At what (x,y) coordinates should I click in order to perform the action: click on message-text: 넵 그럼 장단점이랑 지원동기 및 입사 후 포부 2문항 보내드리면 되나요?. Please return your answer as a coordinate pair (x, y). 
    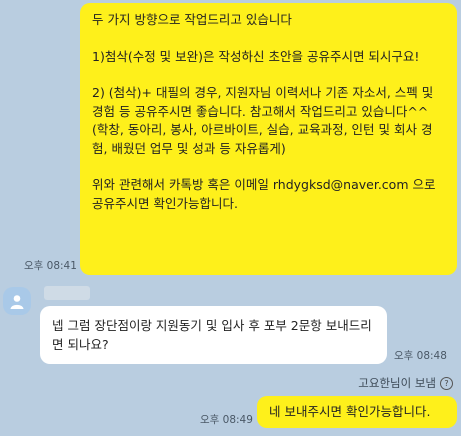
    Looking at the image, I should click on (212, 335).